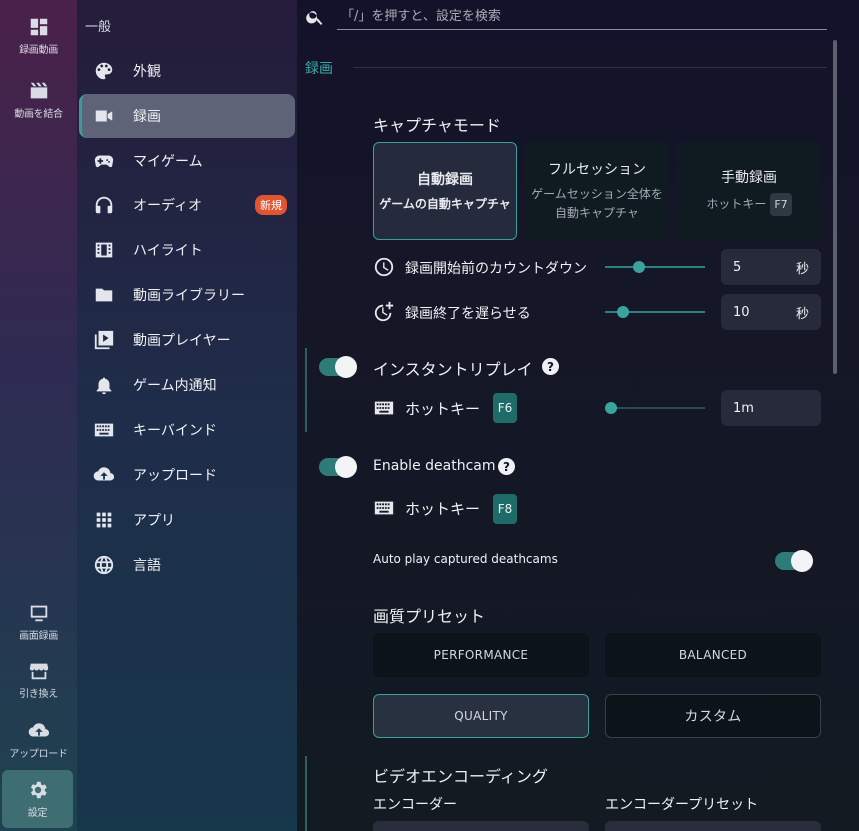 The height and width of the screenshot is (831, 859). Describe the element at coordinates (443, 409) in the screenshot. I see `instant-replay-hotkey-label: ホットキー` at that location.